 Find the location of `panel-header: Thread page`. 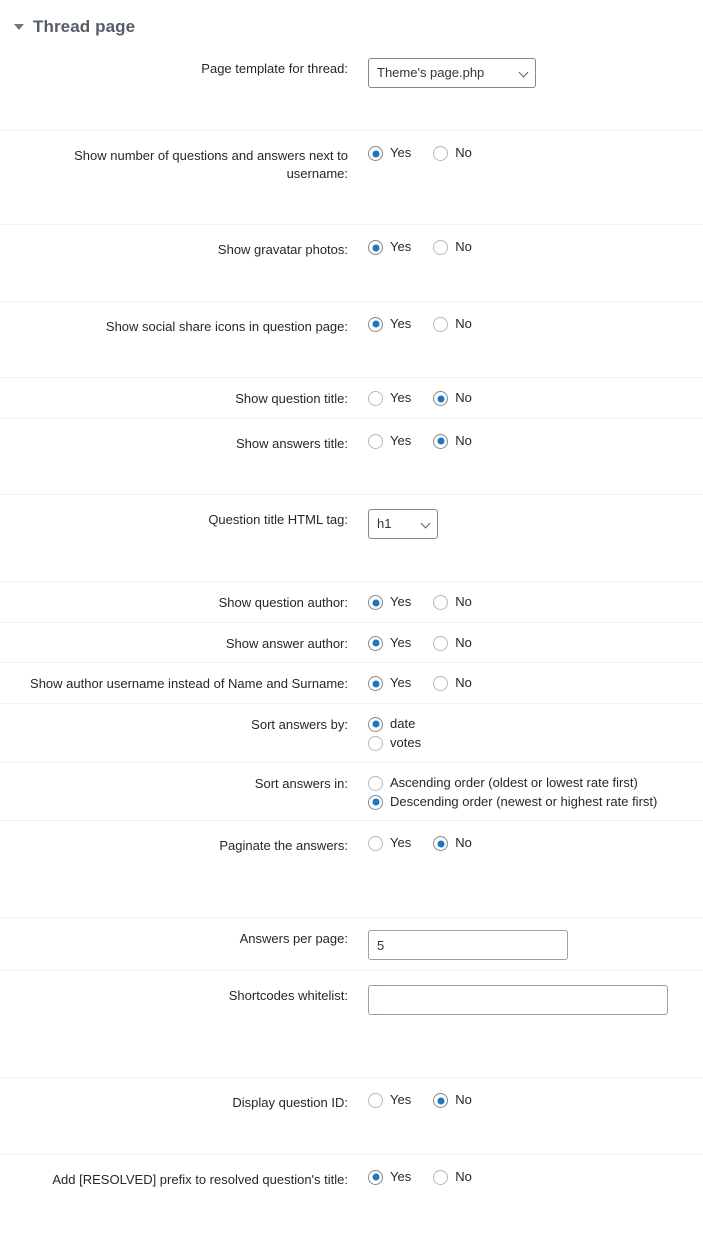

panel-header: Thread page is located at coordinates (351, 22).